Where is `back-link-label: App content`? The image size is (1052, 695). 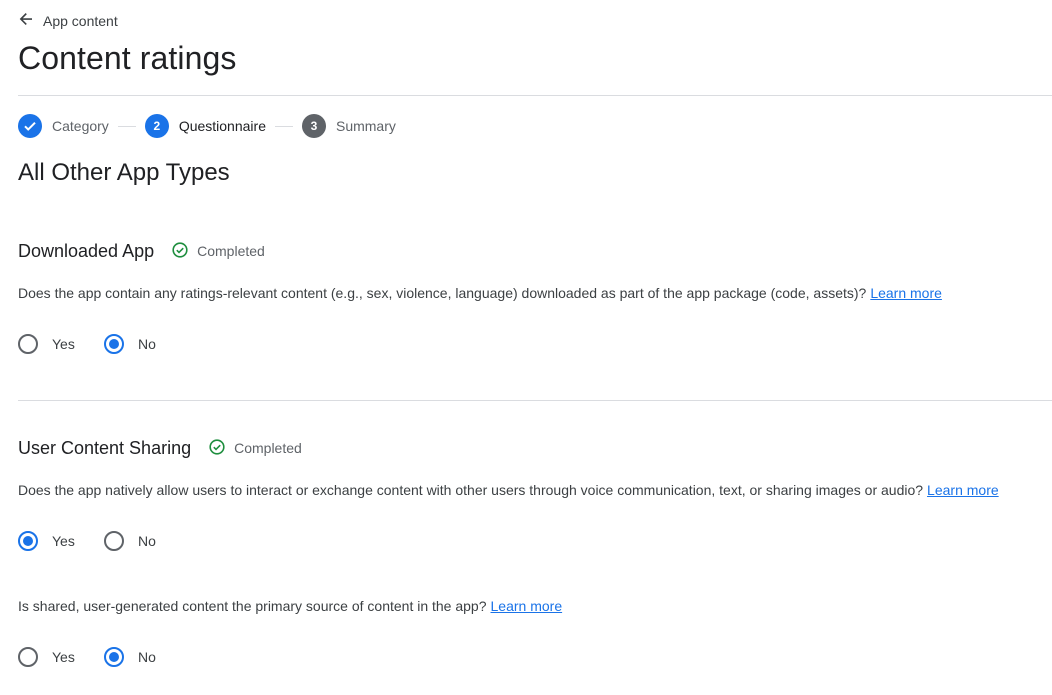
back-link-label: App content is located at coordinates (80, 21).